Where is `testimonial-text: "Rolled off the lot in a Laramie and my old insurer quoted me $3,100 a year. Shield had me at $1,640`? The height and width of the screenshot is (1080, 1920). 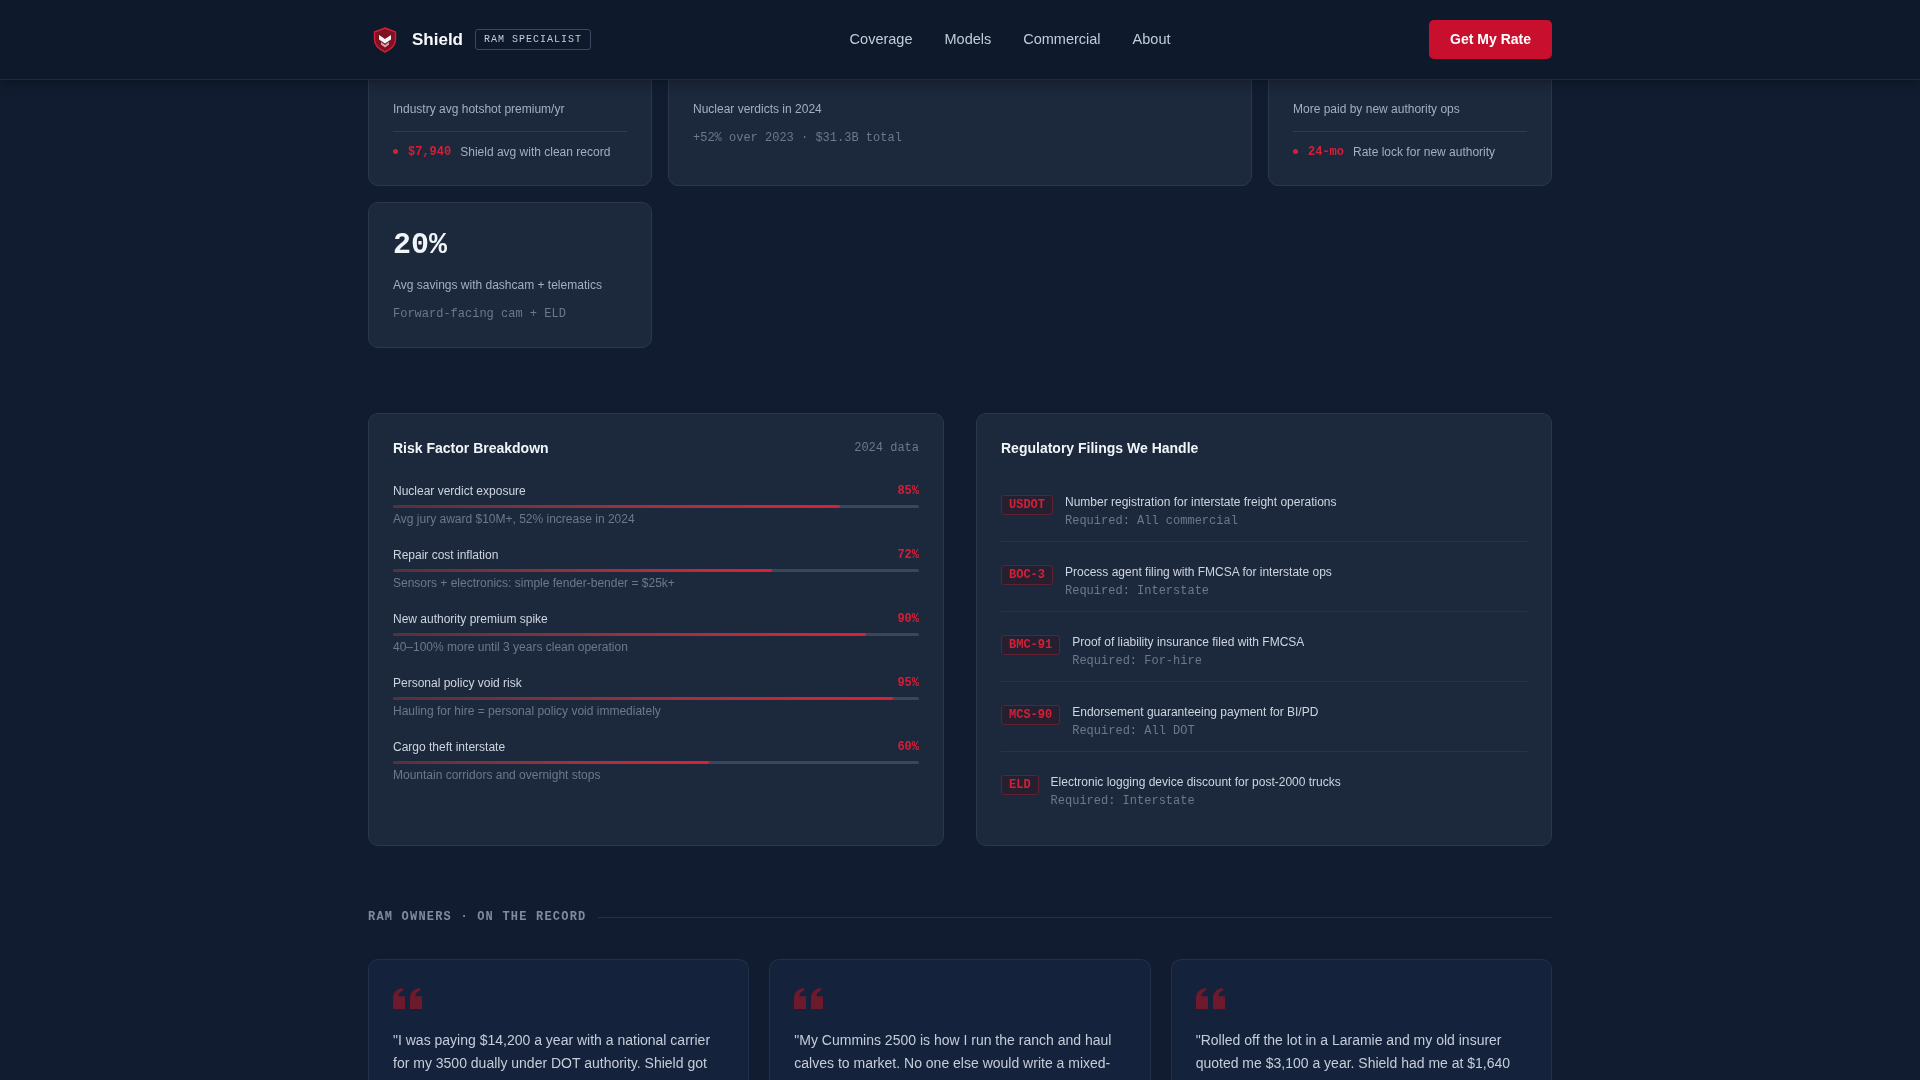 testimonial-text: "Rolled off the lot in a Laramie and my old insurer quoted me $3,100 a year. Shield had me at $1,640 is located at coordinates (1353, 1052).